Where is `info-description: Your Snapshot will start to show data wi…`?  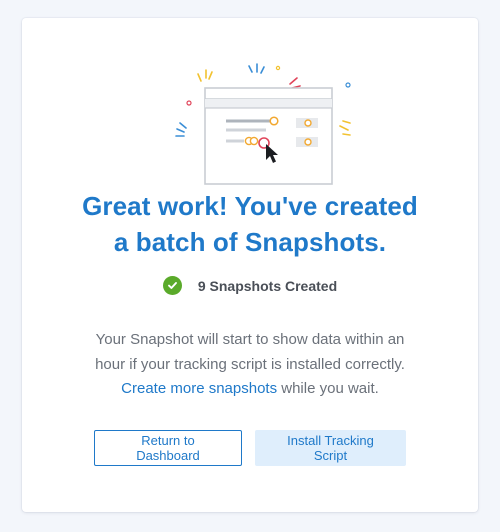
info-description: Your Snapshot will start to show data wi… is located at coordinates (250, 365).